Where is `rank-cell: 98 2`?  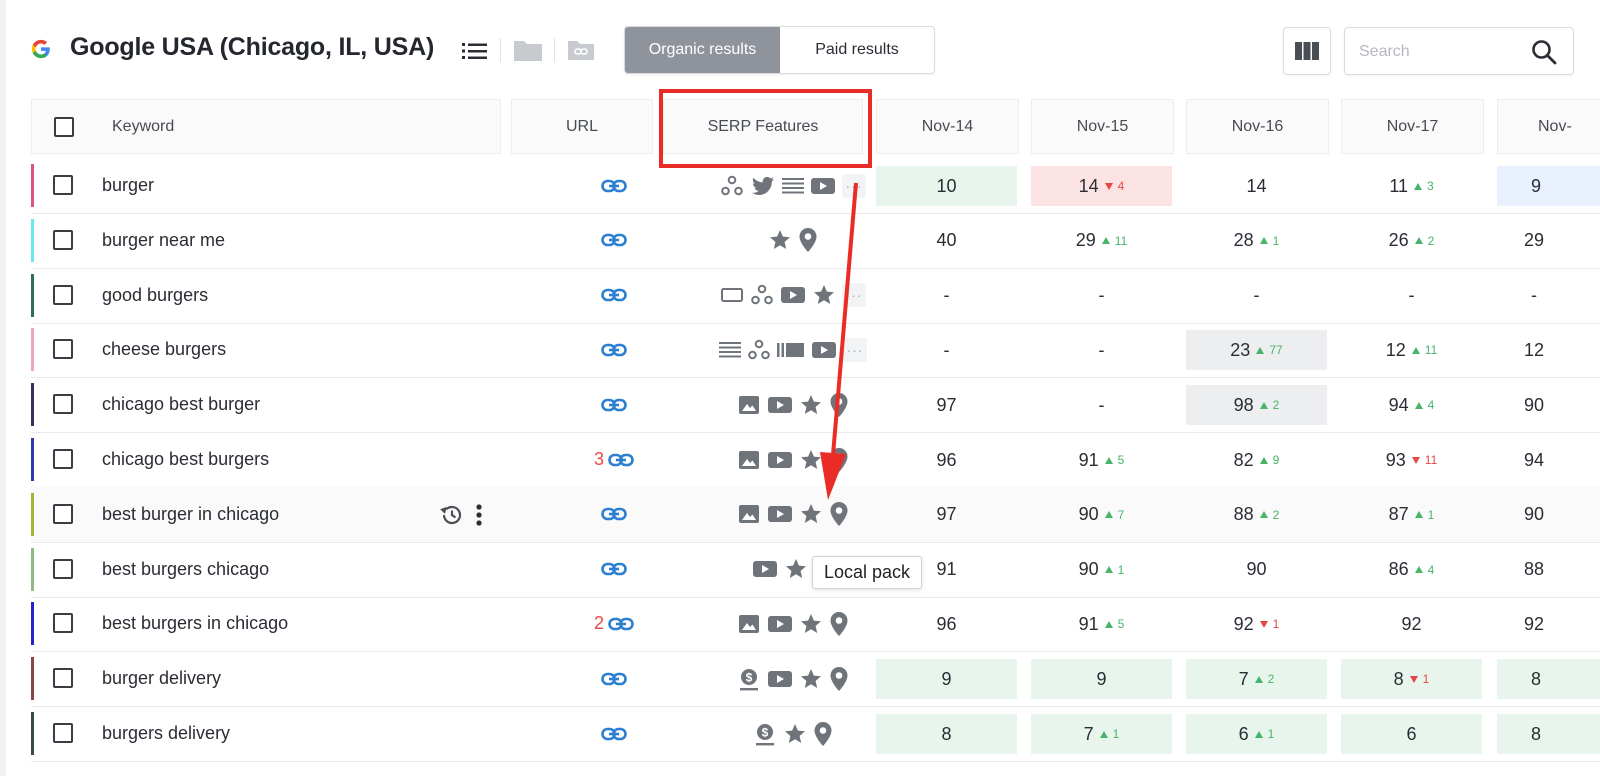
rank-cell: 98 2 is located at coordinates (1256, 405).